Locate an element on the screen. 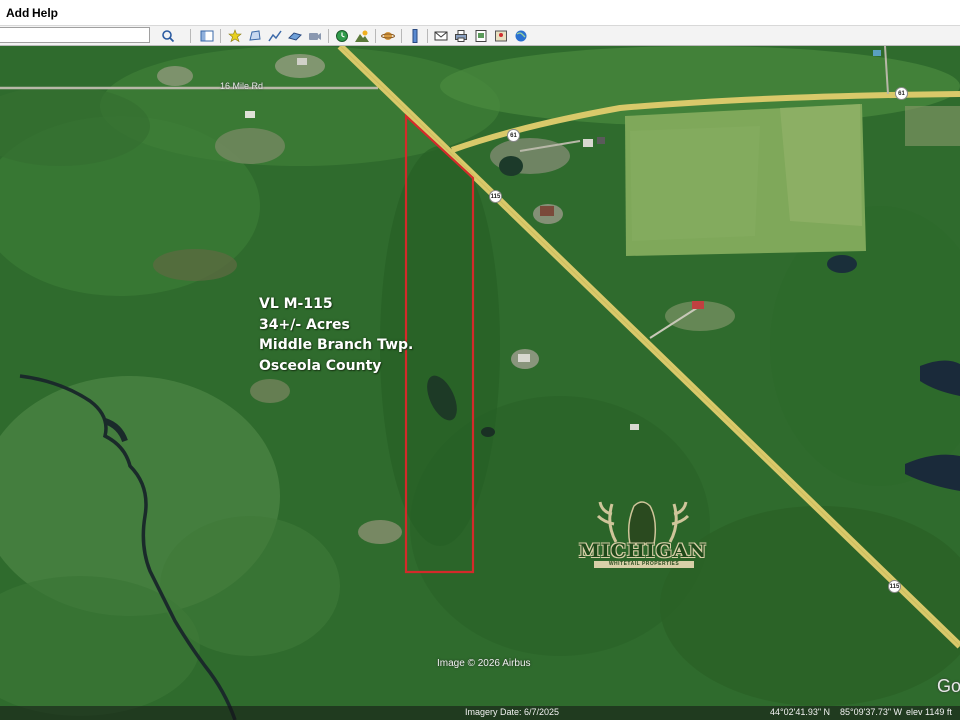  planets-icon is located at coordinates (388, 35).